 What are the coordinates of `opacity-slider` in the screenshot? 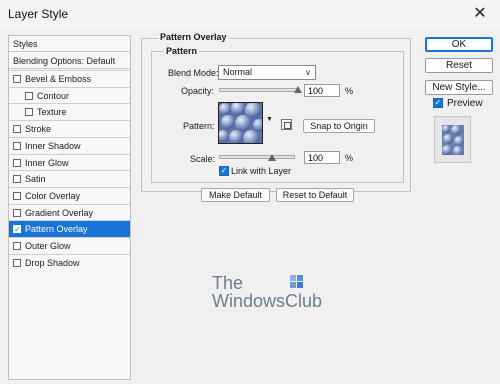 It's located at (259, 90).